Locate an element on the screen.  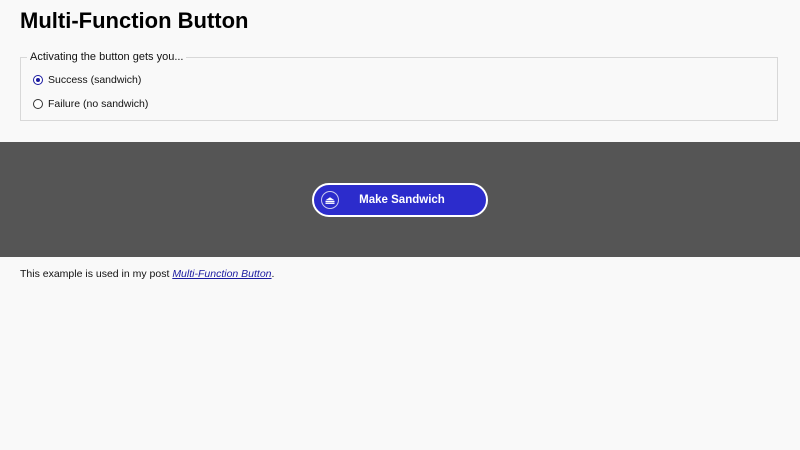
page-title: Multi-Function Button is located at coordinates (134, 20).